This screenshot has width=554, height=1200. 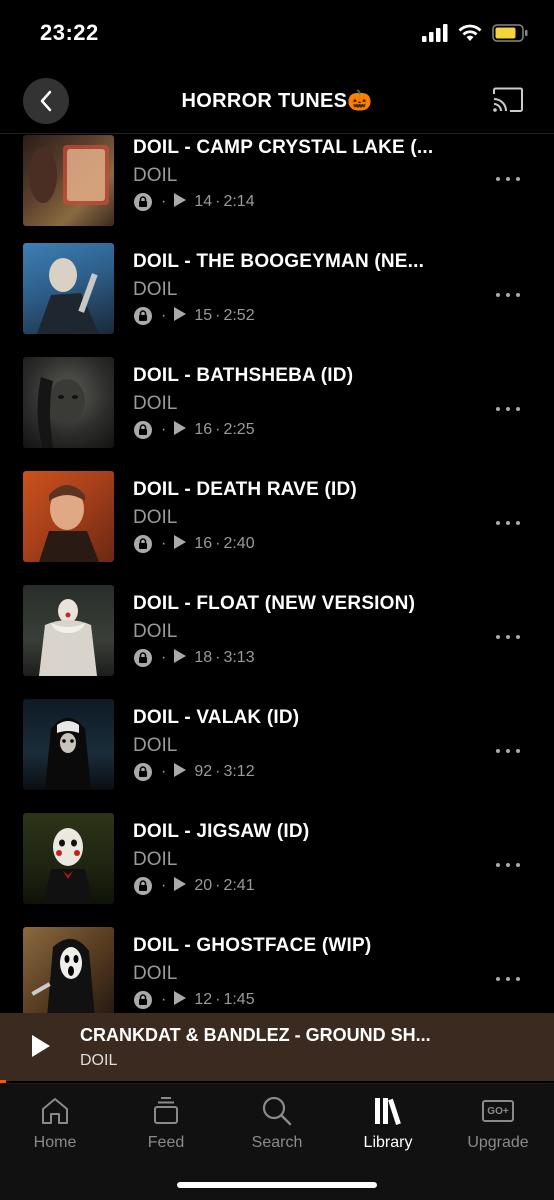 I want to click on play-count: 18, so click(x=203, y=657).